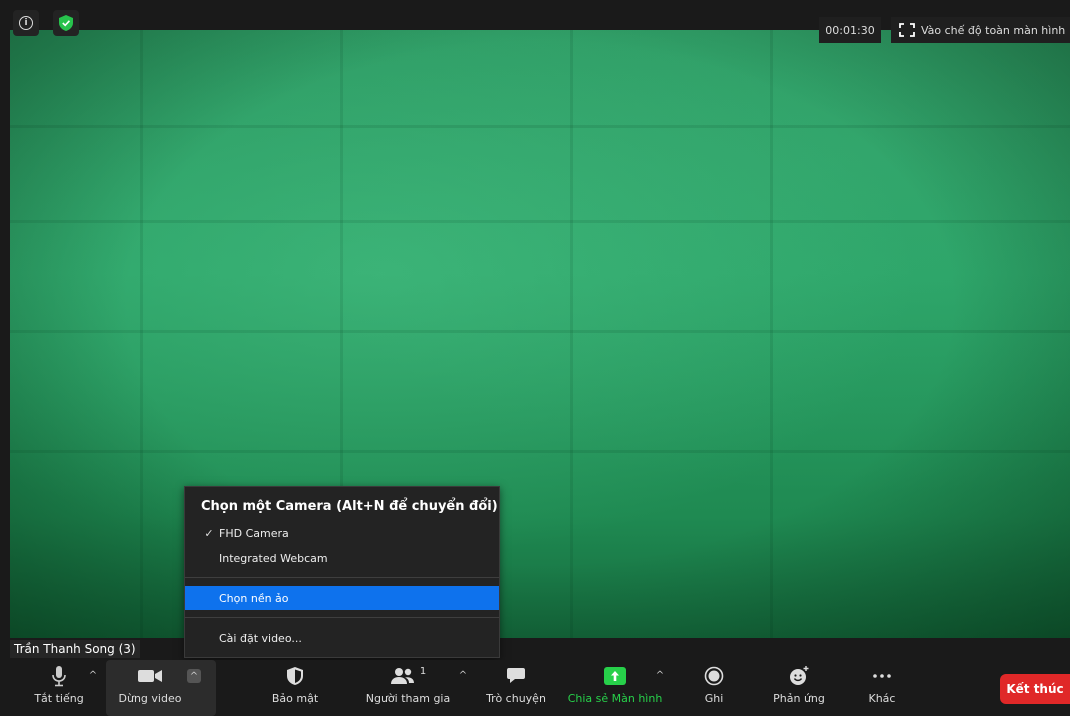  I want to click on video-camera-icon, so click(150, 676).